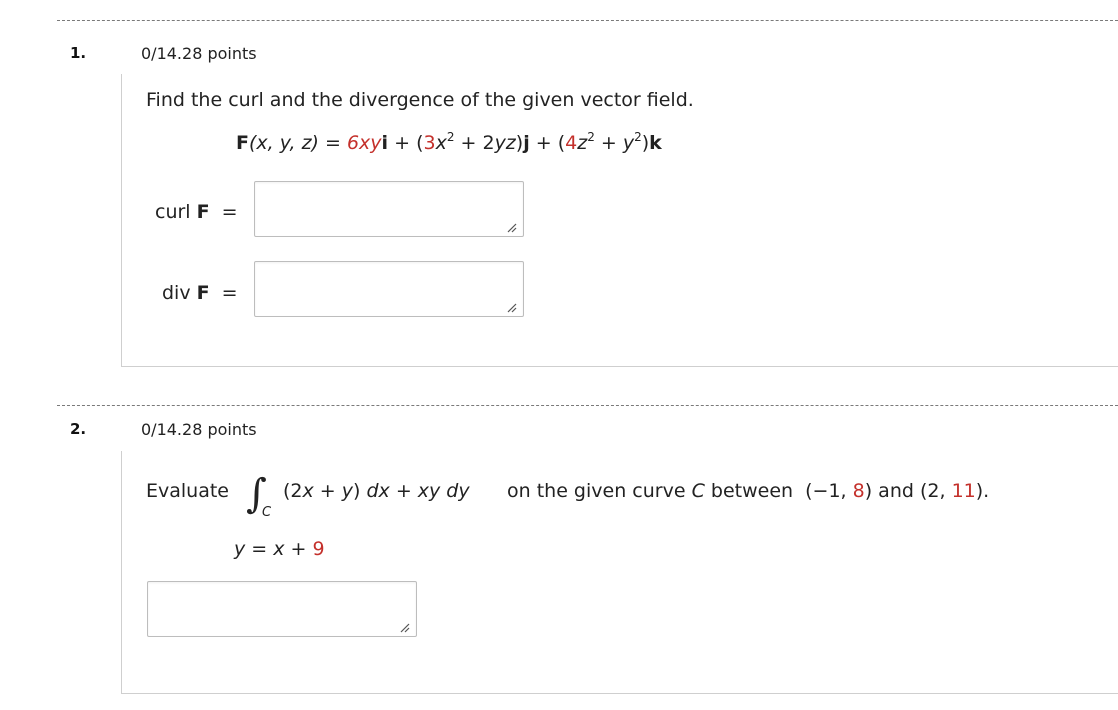 The image size is (1118, 710). Describe the element at coordinates (582, 143) in the screenshot. I see `var-z: z` at that location.